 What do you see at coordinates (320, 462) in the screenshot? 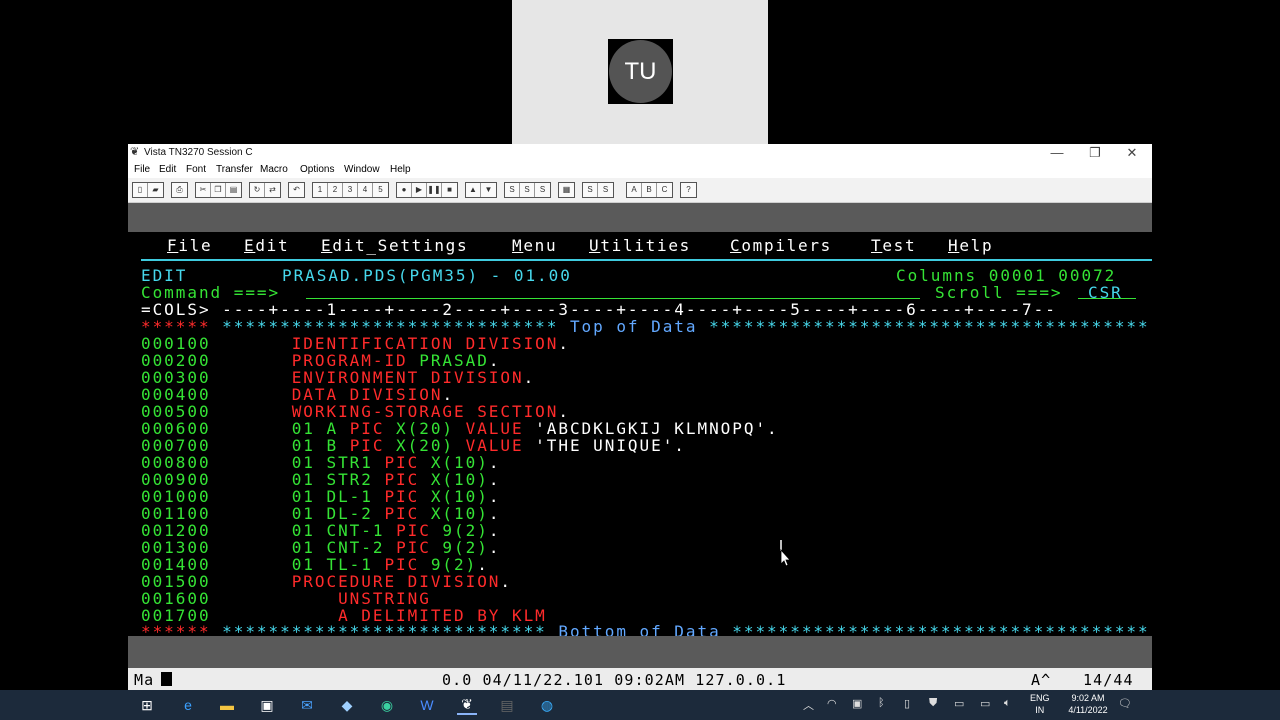
I see `source-line: 000800 01 STR1 PIC X(10).` at bounding box center [320, 462].